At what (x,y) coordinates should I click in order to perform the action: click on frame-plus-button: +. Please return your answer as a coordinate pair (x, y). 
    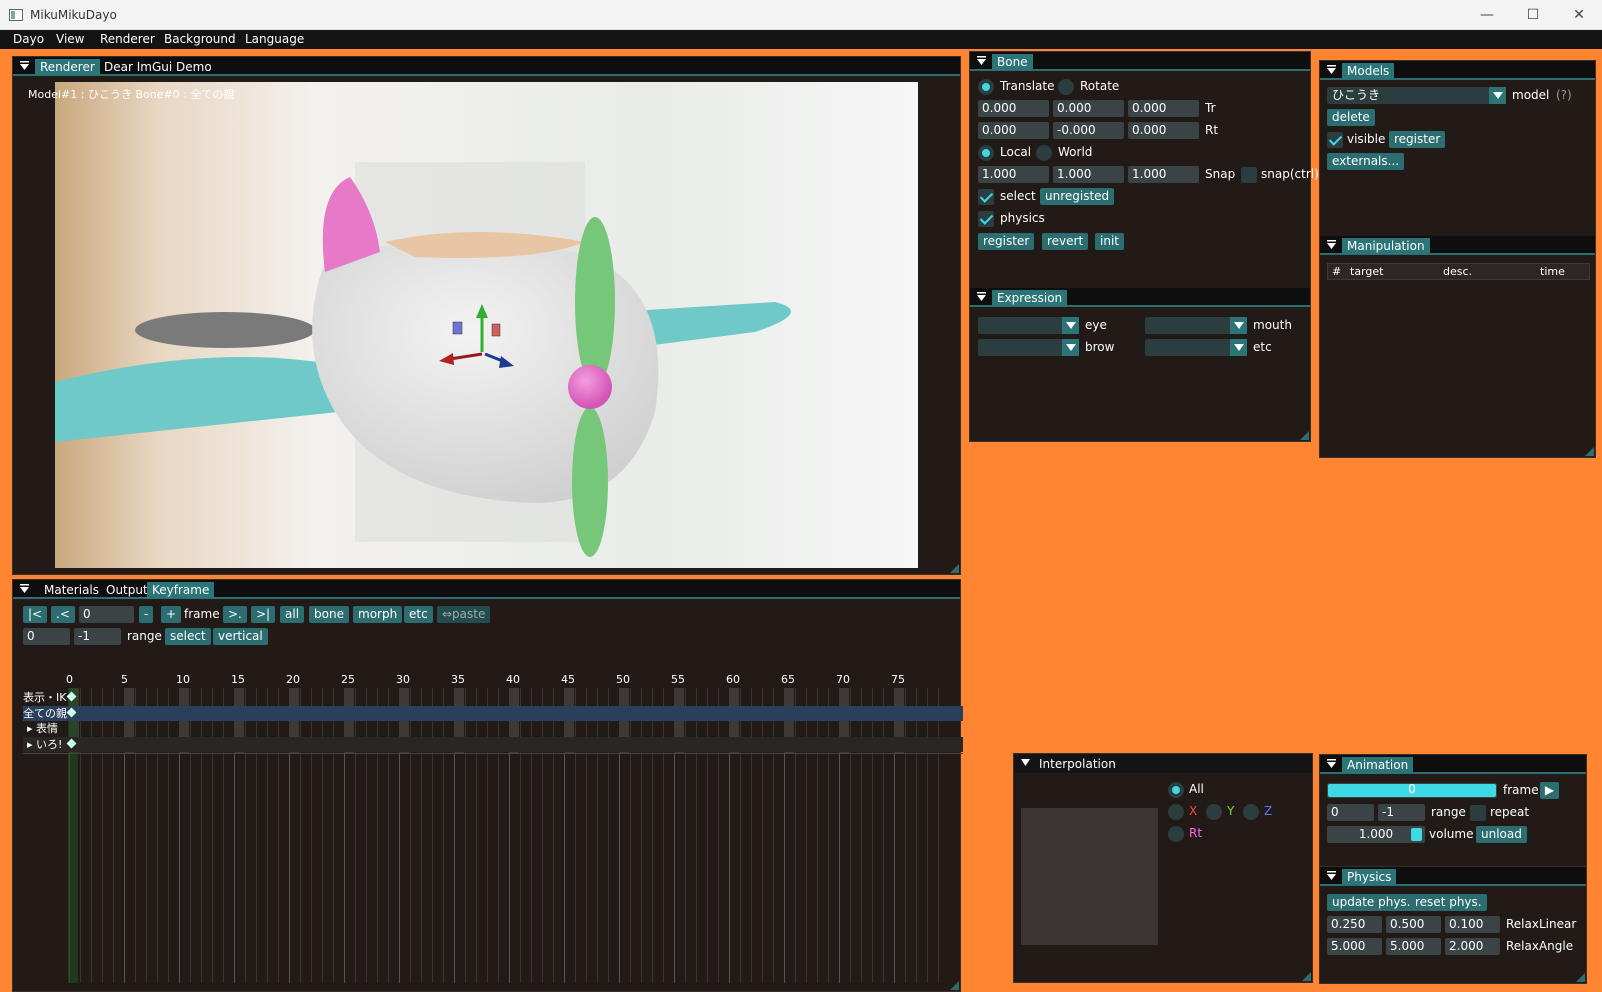
    Looking at the image, I should click on (171, 614).